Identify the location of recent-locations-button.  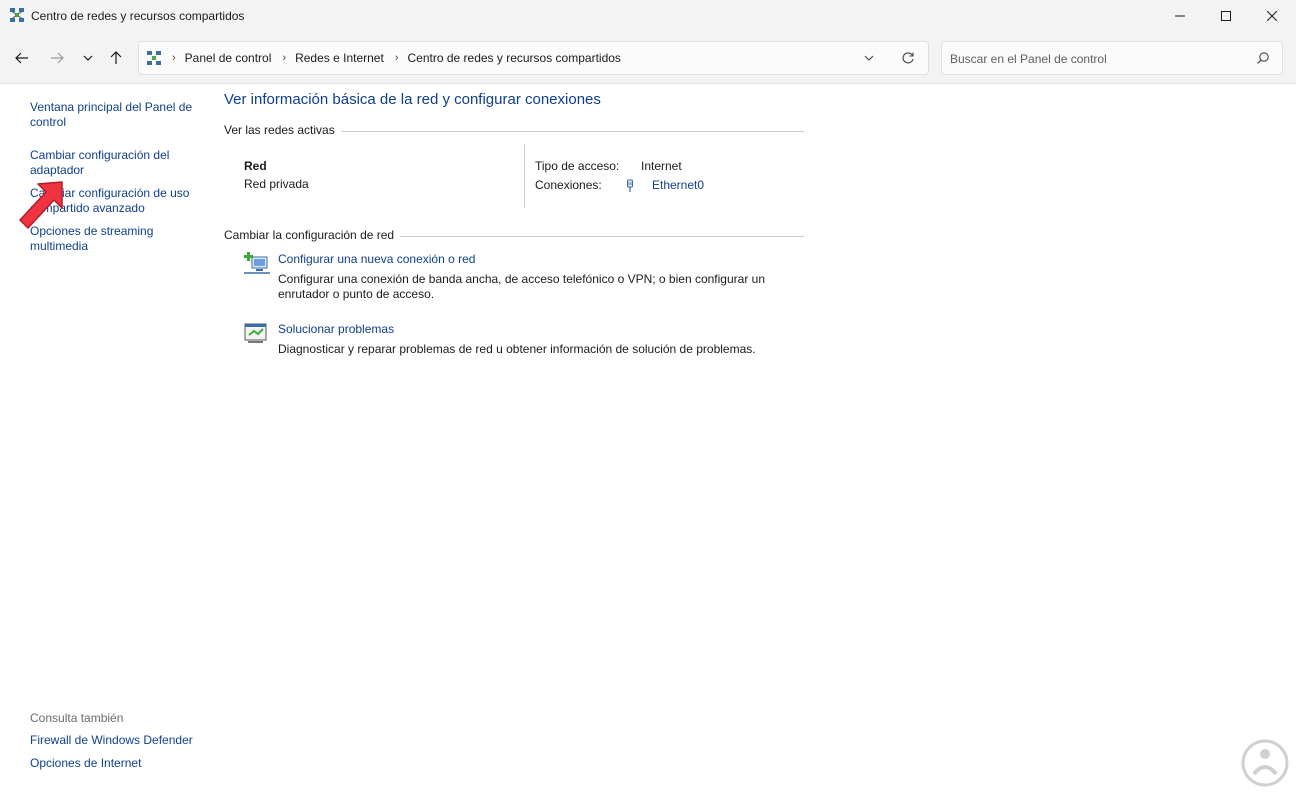
(88, 58).